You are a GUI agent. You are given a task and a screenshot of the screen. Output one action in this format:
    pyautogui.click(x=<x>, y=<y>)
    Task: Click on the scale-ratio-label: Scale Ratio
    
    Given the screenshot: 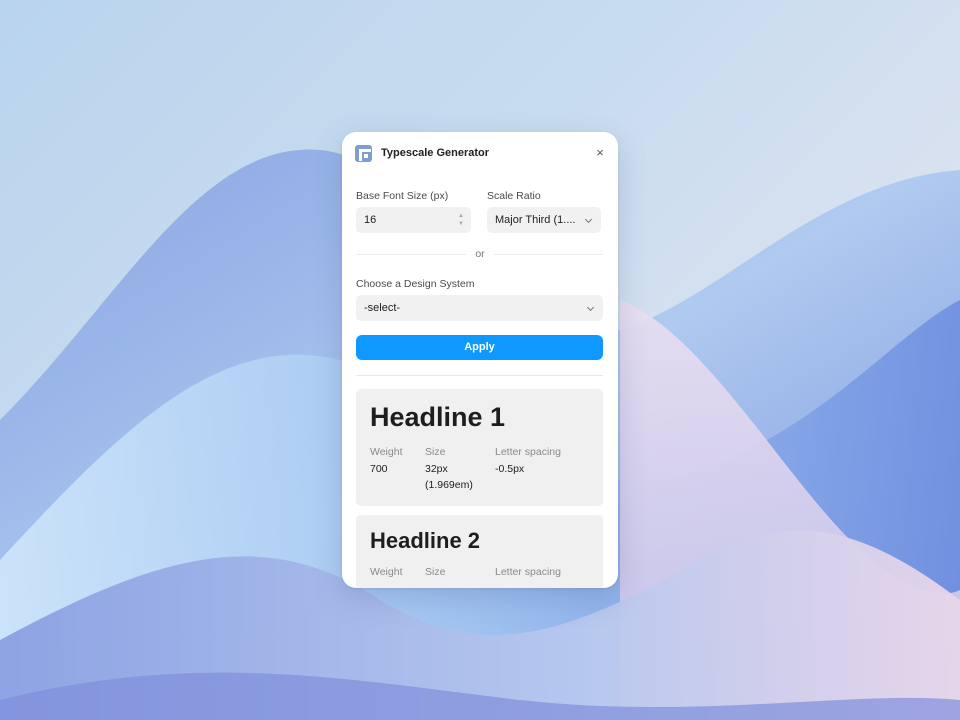 What is the action you would take?
    pyautogui.click(x=514, y=196)
    